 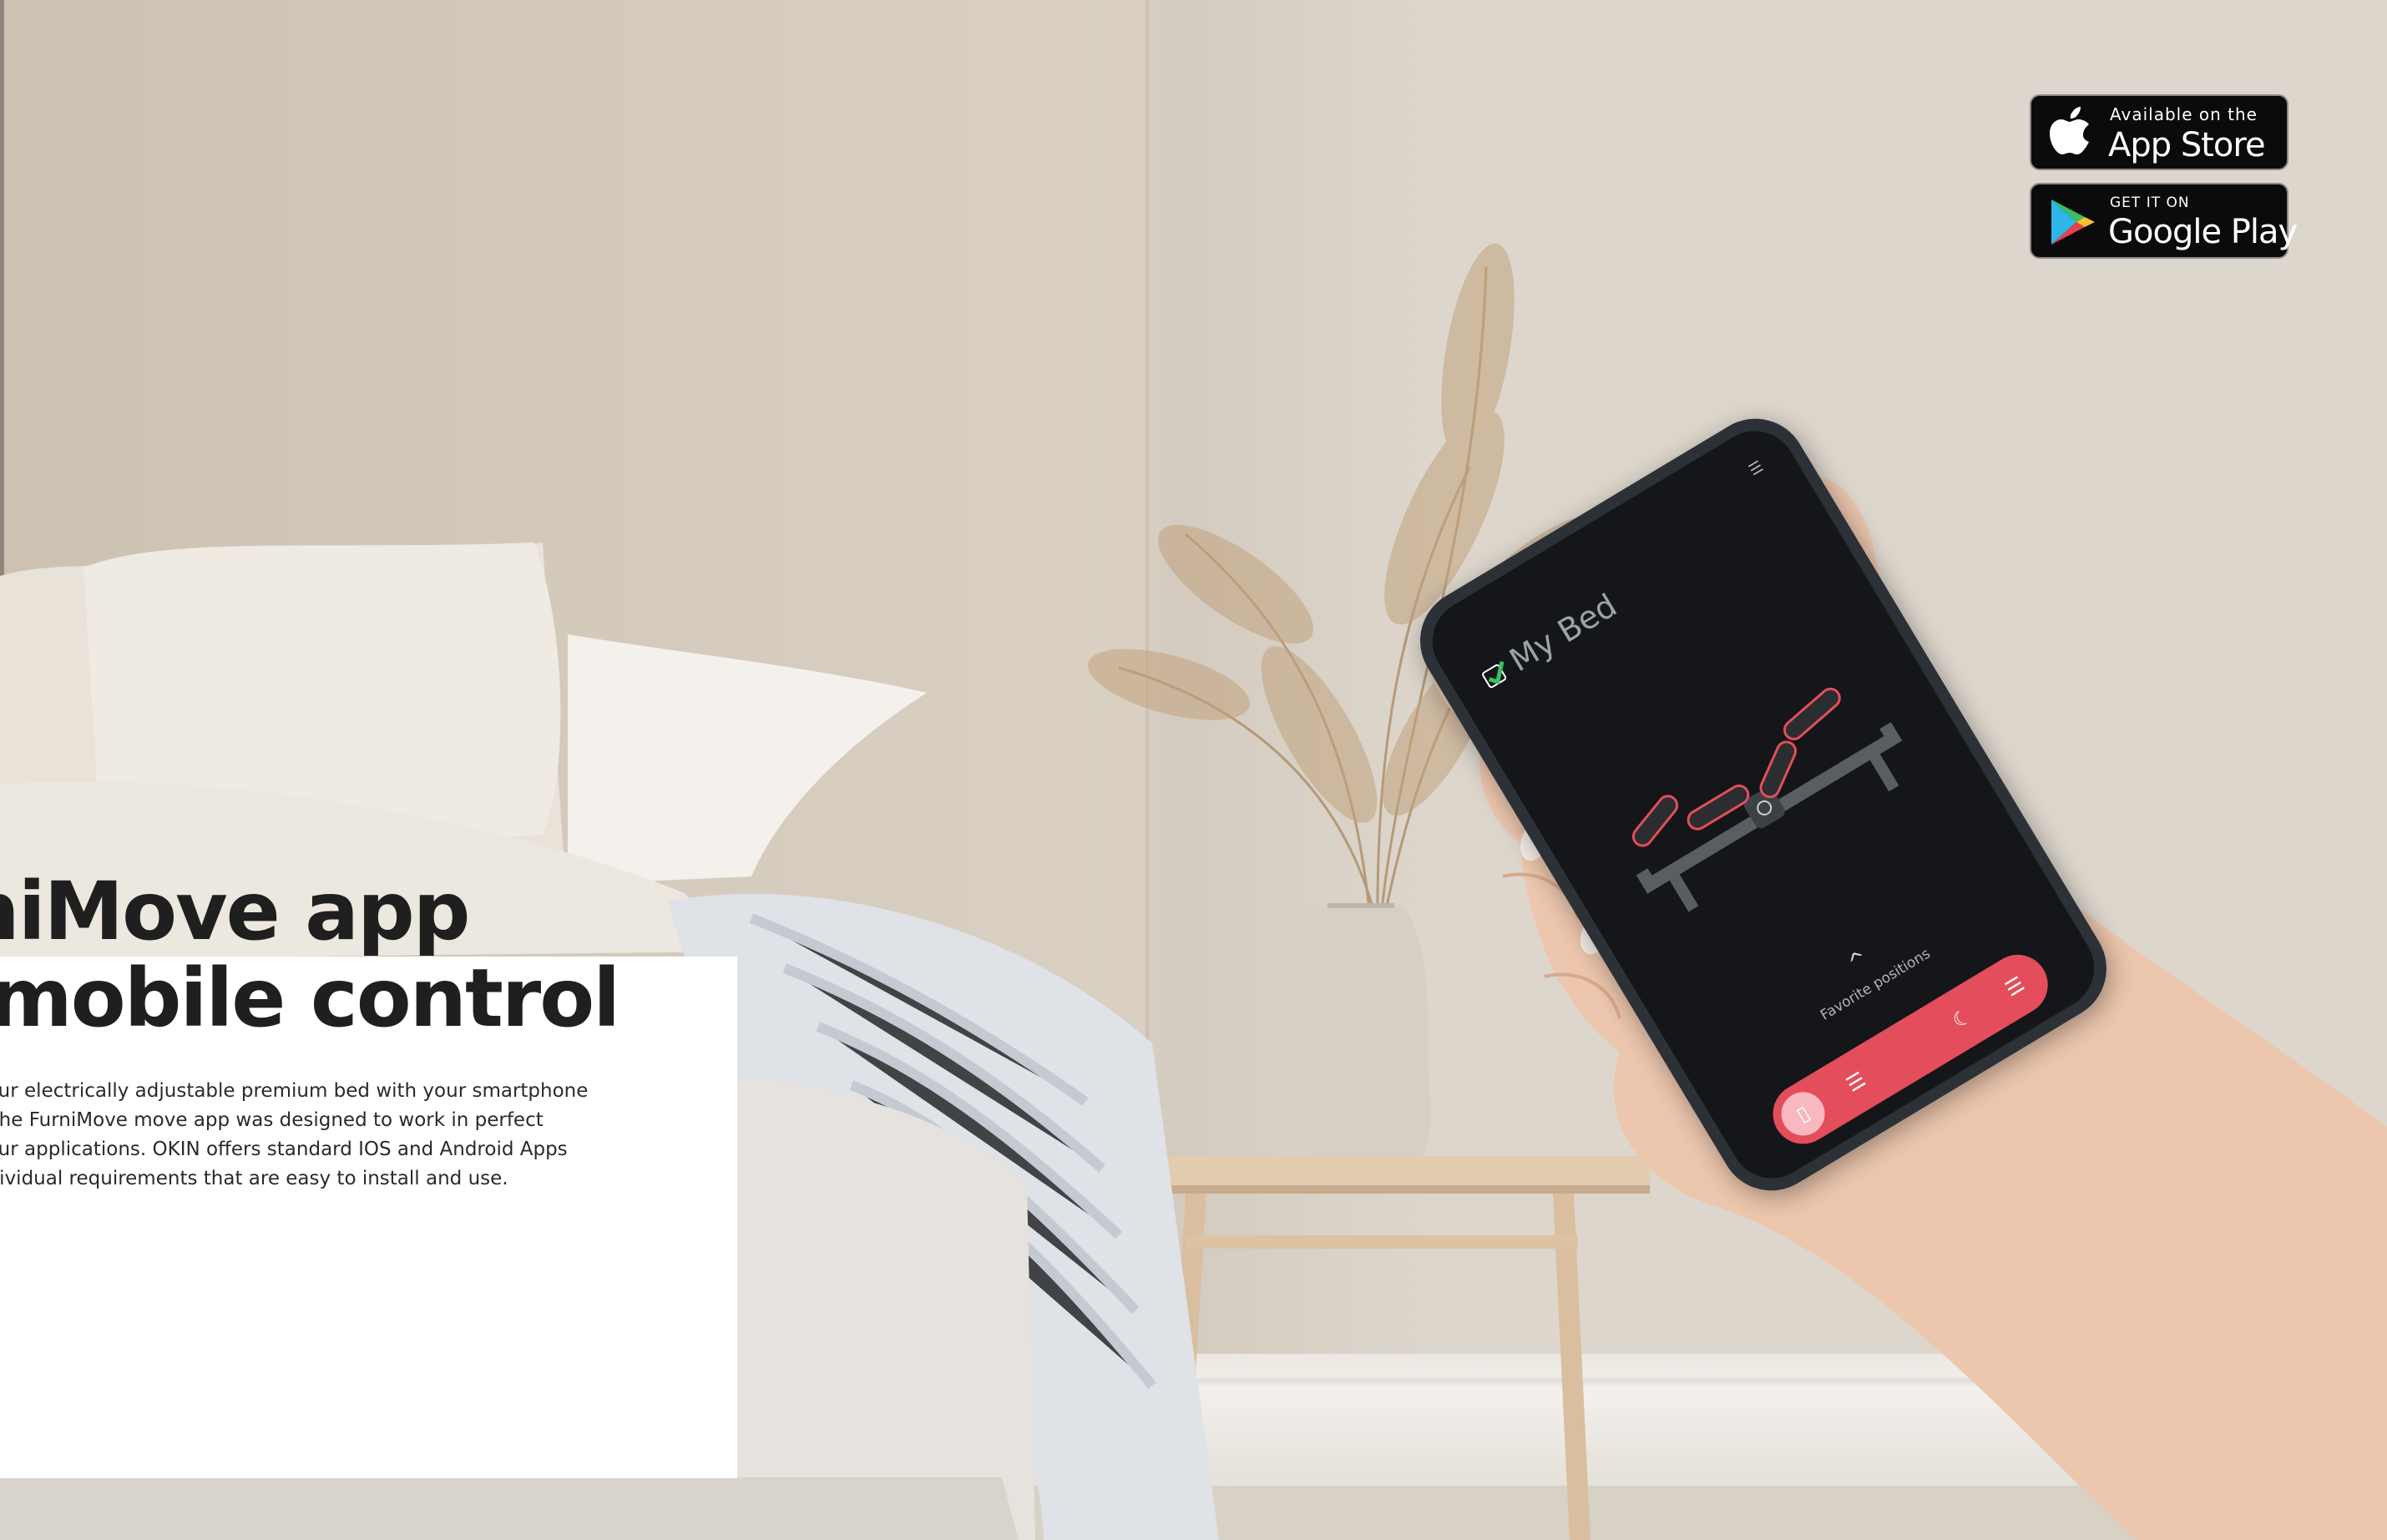 I want to click on okin-logo-icon, so click(x=1494, y=675).